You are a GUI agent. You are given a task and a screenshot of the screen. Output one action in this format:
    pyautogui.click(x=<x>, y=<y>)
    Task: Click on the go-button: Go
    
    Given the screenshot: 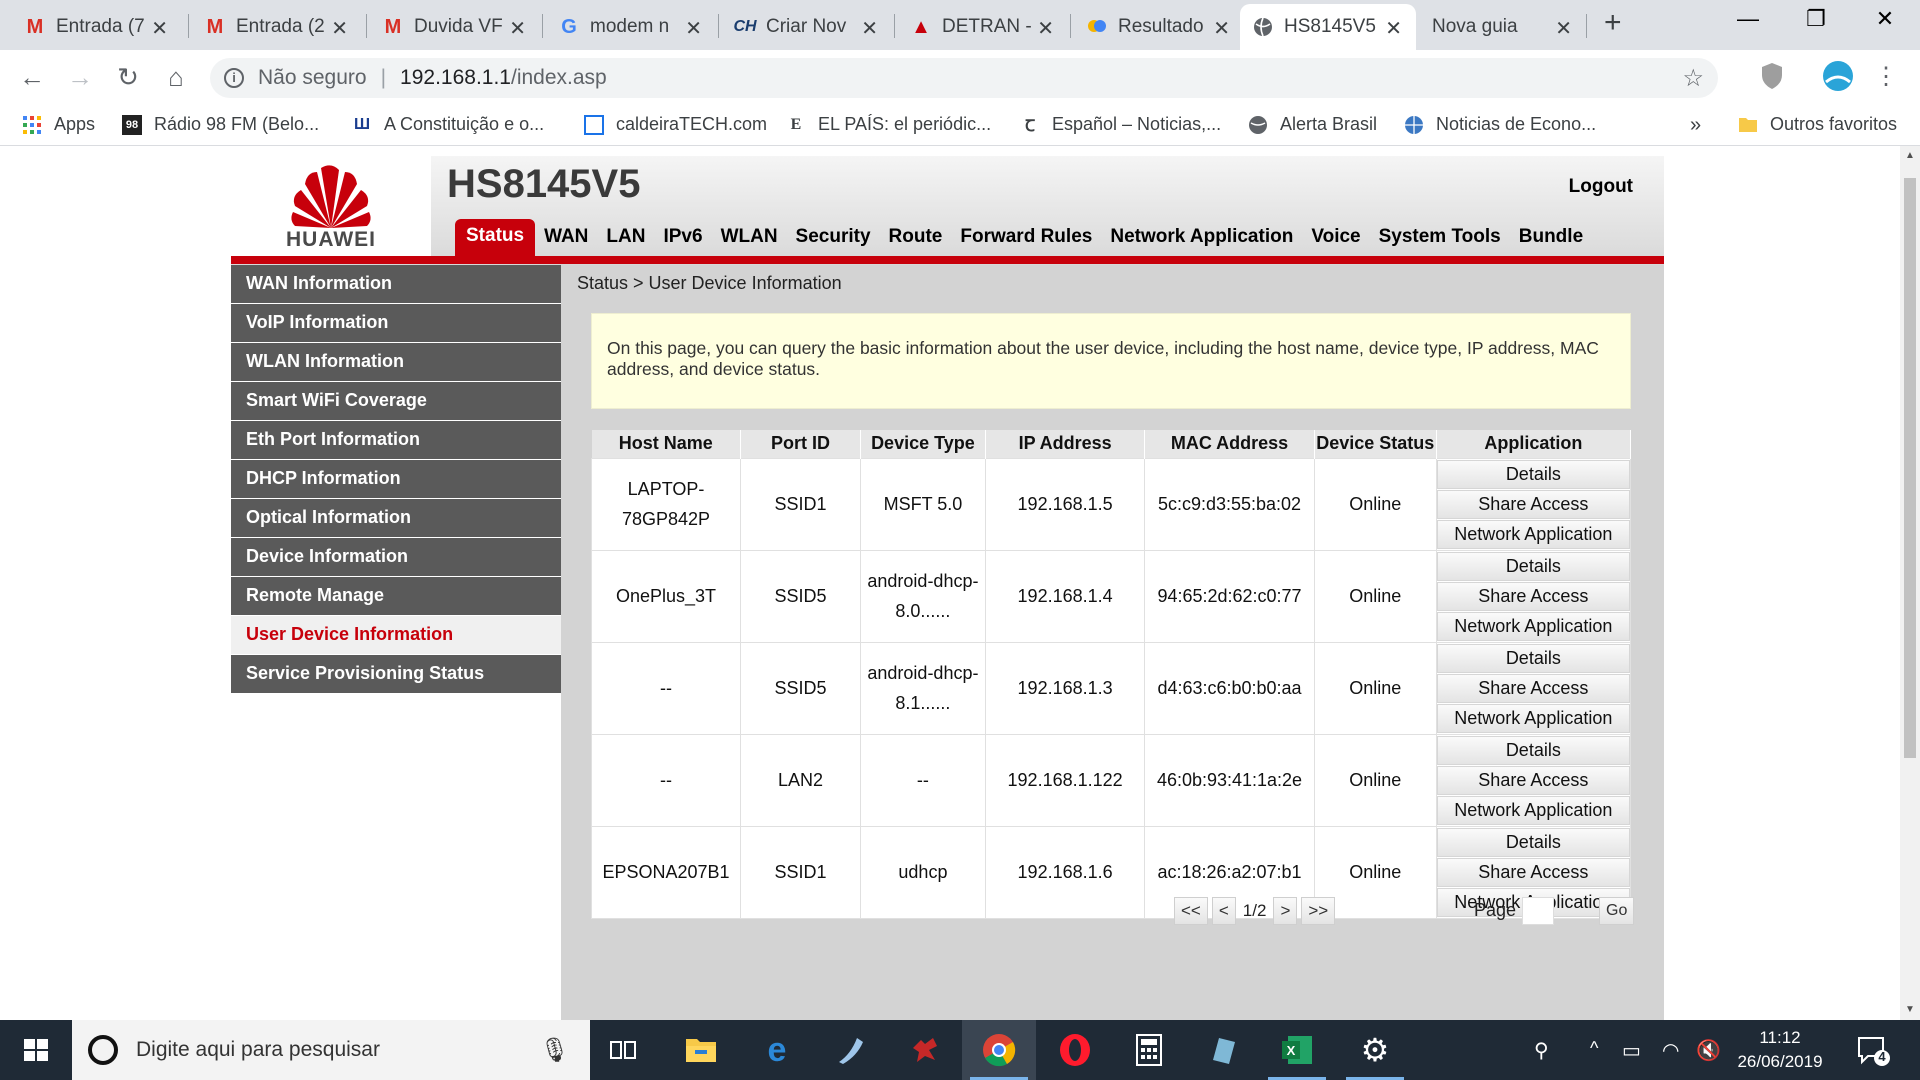 What is the action you would take?
    pyautogui.click(x=1617, y=911)
    